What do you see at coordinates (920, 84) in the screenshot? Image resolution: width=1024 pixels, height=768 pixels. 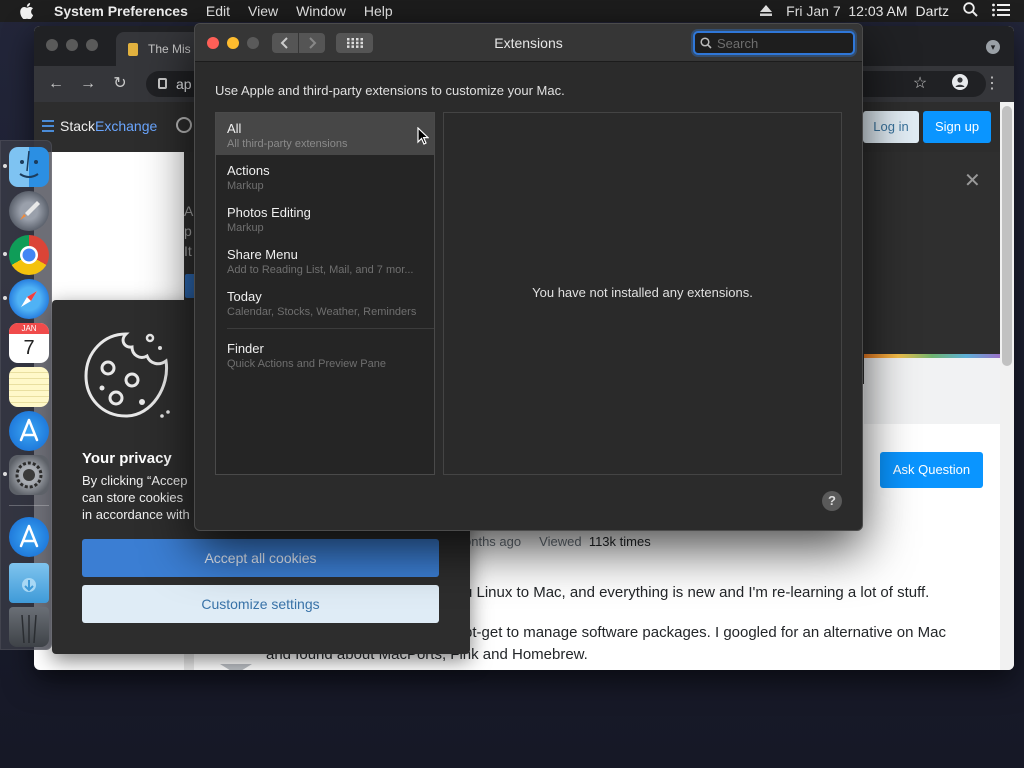 I see `bookmark-star-icon: ☆` at bounding box center [920, 84].